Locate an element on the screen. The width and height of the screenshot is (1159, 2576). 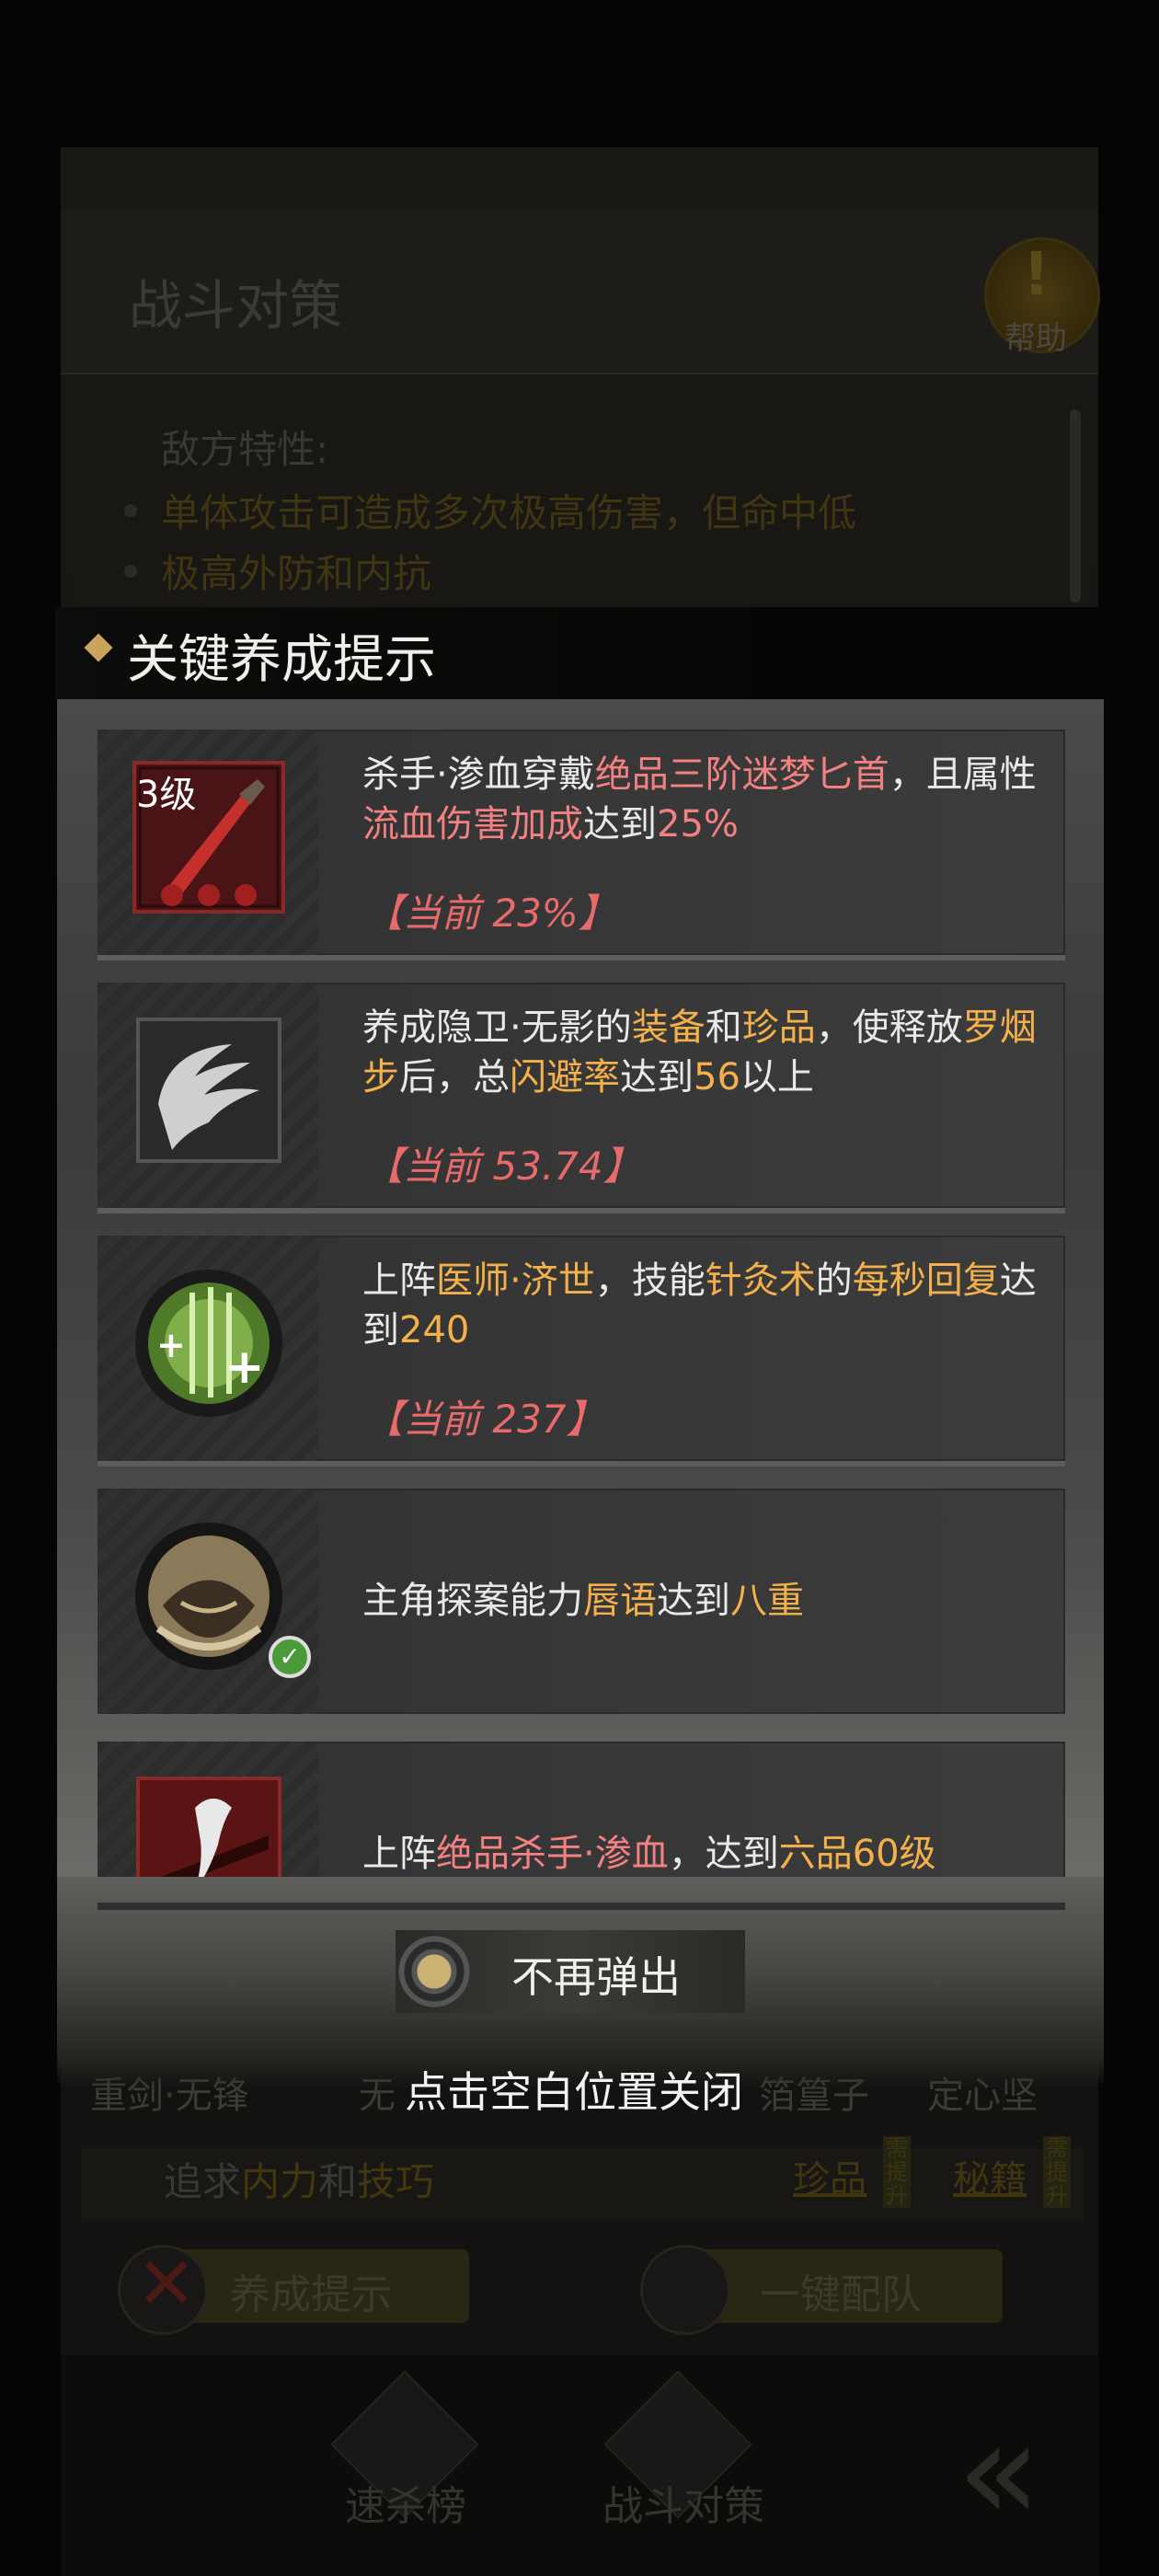
nav-speed-kill: 速杀榜 is located at coordinates (405, 2502).